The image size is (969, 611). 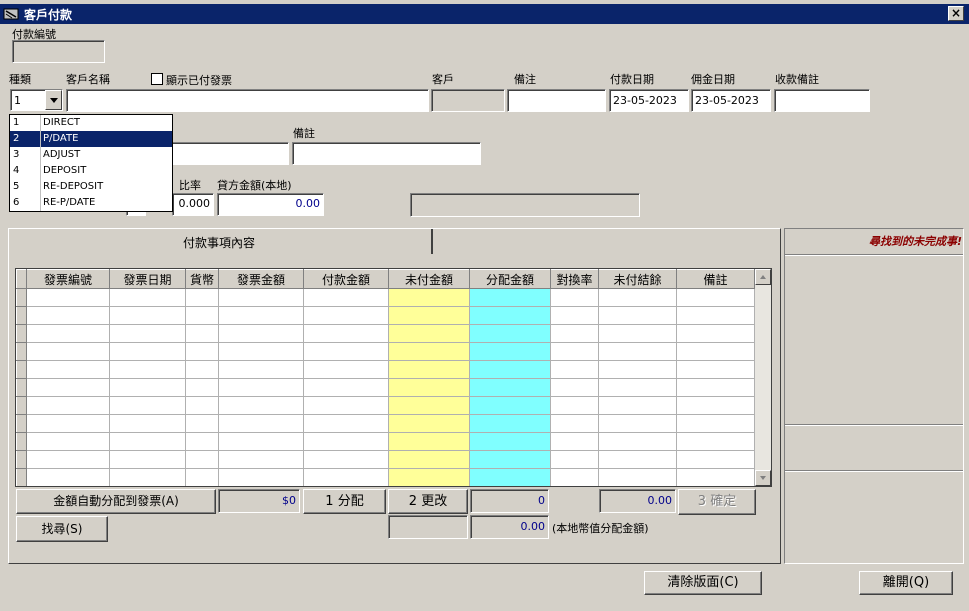 I want to click on change-button: 2 更改, so click(x=428, y=501).